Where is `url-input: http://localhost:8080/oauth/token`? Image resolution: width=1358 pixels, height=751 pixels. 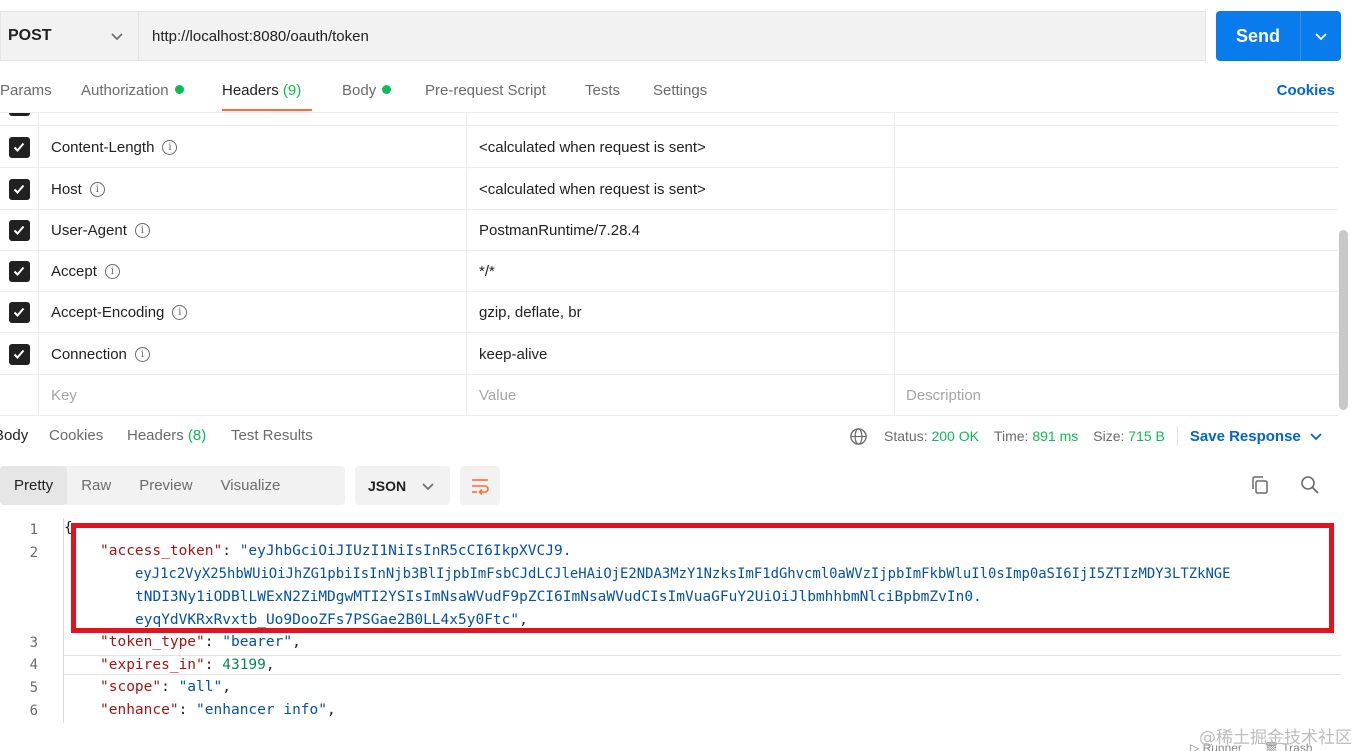 url-input: http://localhost:8080/oauth/token is located at coordinates (672, 36).